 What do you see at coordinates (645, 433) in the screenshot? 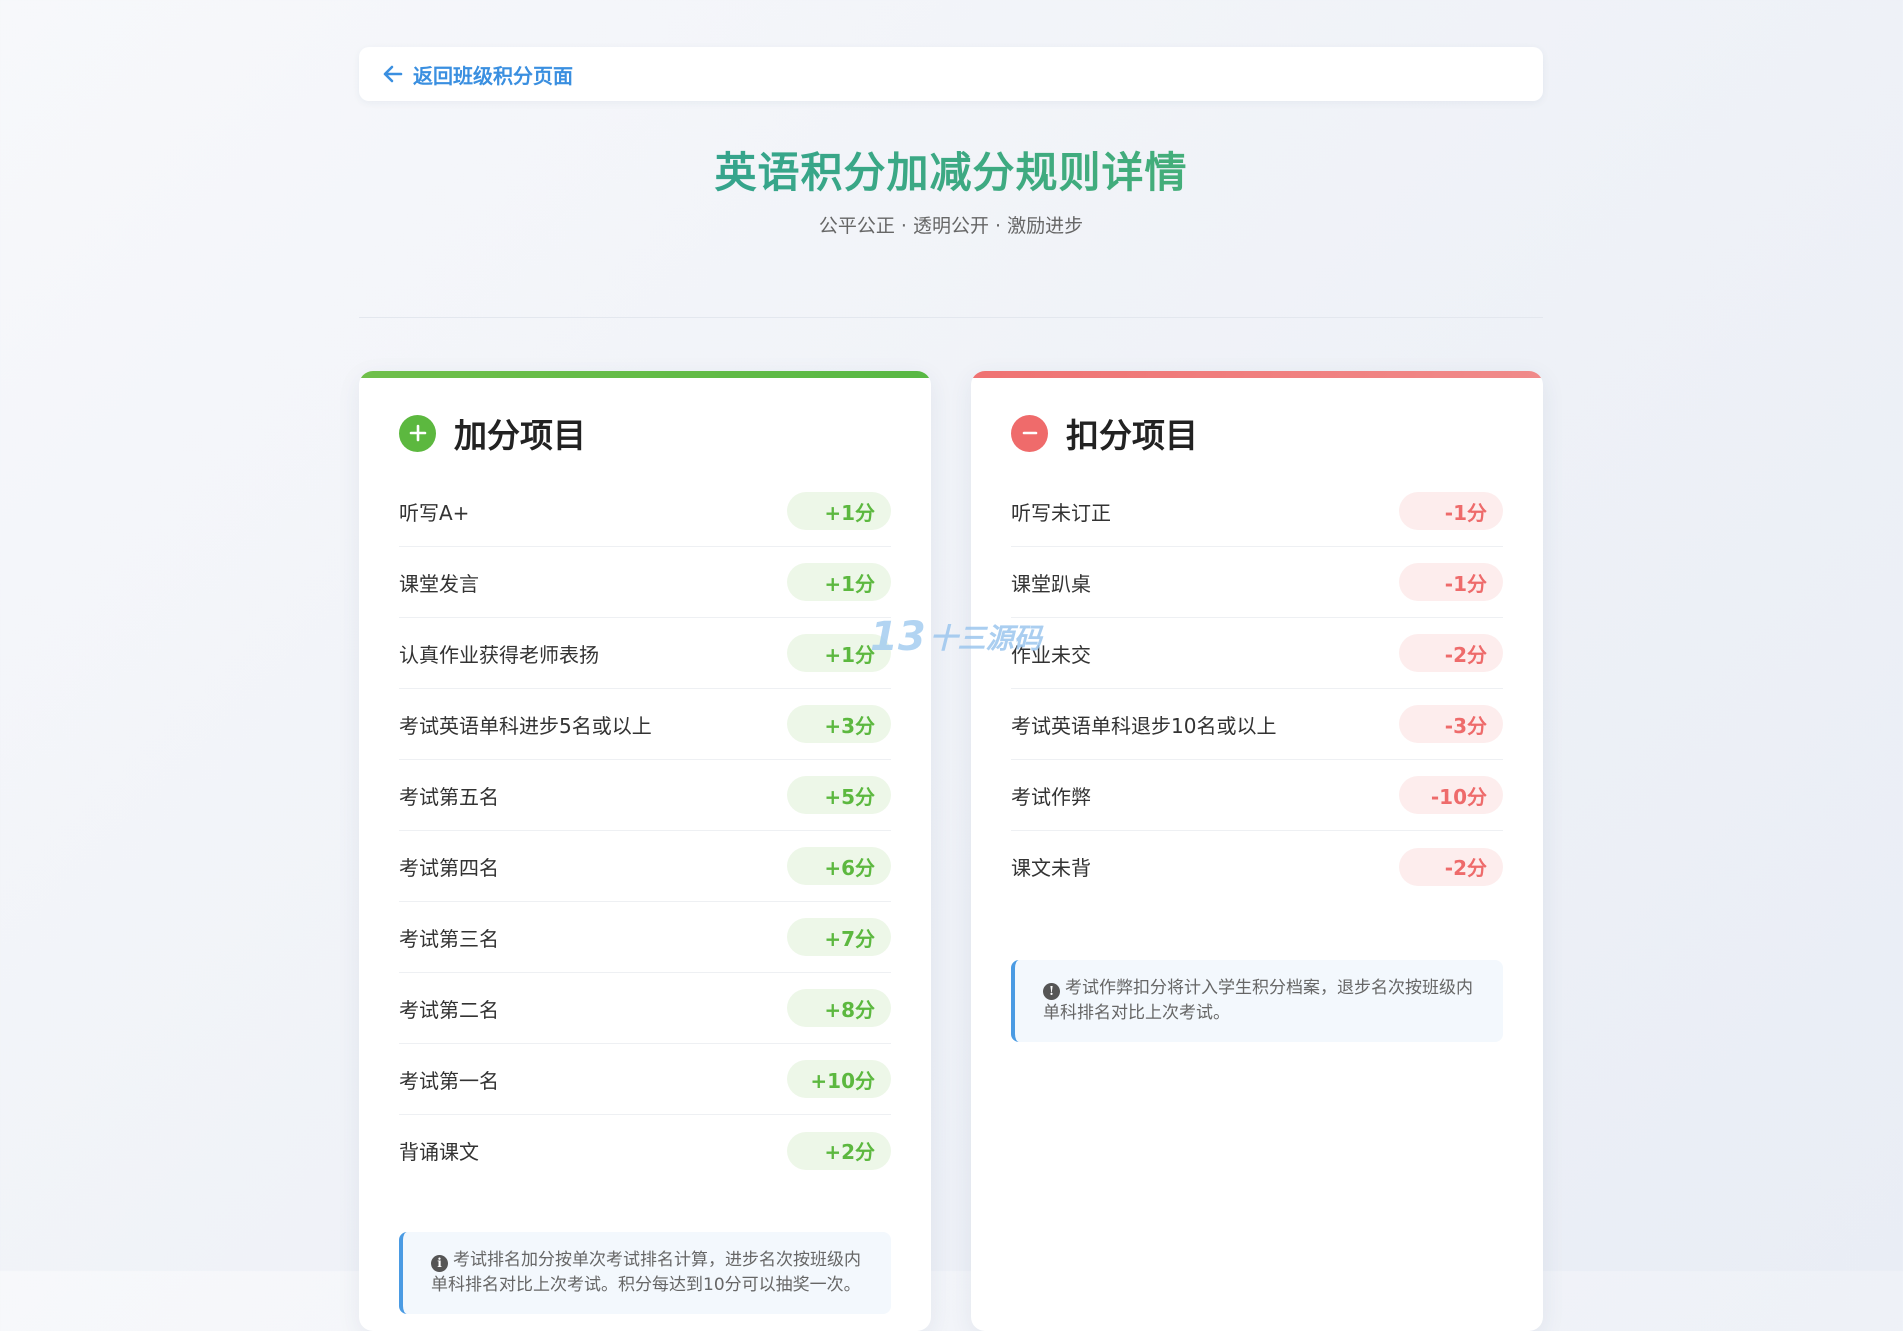
I see `plus-card-header: 加分项目` at bounding box center [645, 433].